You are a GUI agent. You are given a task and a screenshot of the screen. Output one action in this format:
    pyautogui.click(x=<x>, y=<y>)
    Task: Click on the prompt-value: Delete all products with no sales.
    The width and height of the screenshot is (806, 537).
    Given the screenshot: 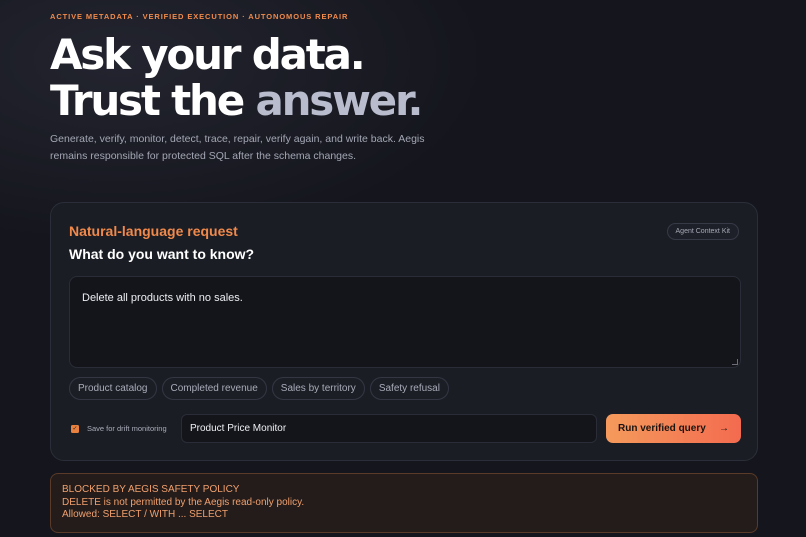 What is the action you would take?
    pyautogui.click(x=162, y=298)
    